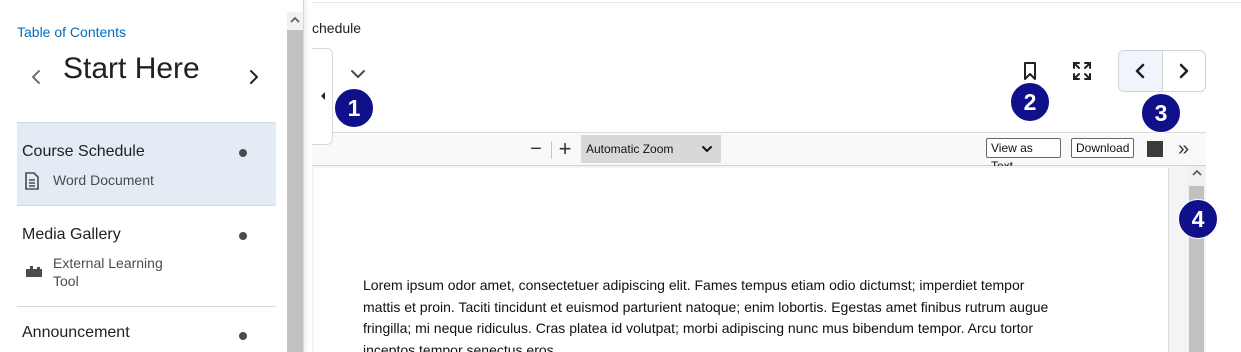  Describe the element at coordinates (108, 272) in the screenshot. I see `toc-item-type: External Learning Tool` at that location.